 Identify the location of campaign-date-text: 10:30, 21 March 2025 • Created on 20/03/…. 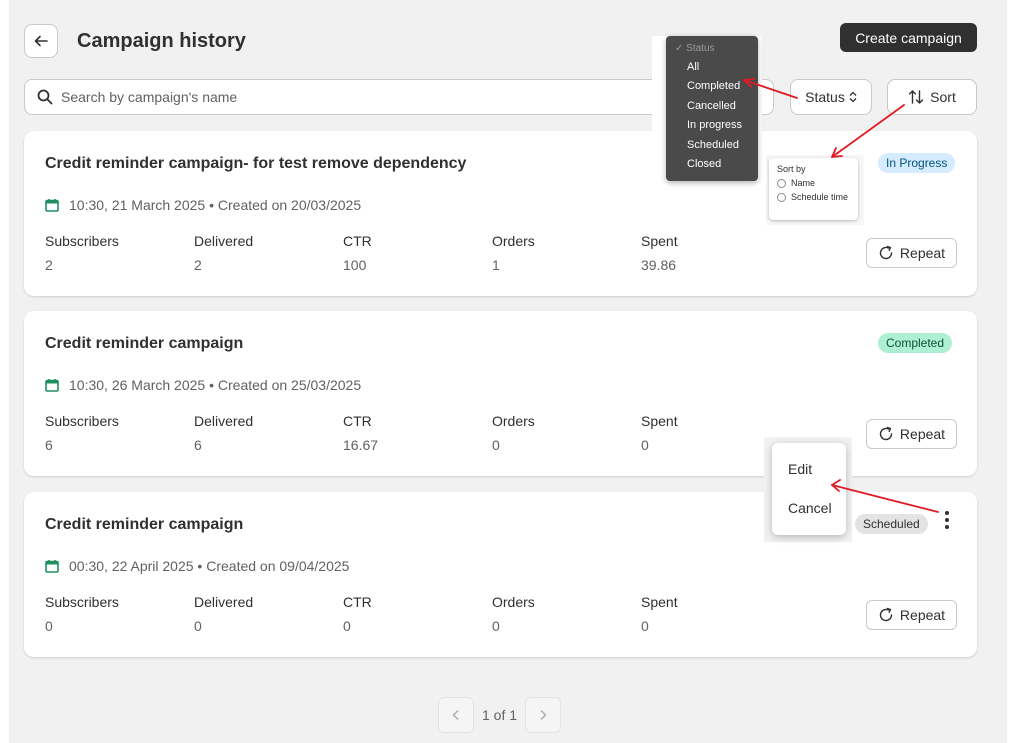
(215, 205).